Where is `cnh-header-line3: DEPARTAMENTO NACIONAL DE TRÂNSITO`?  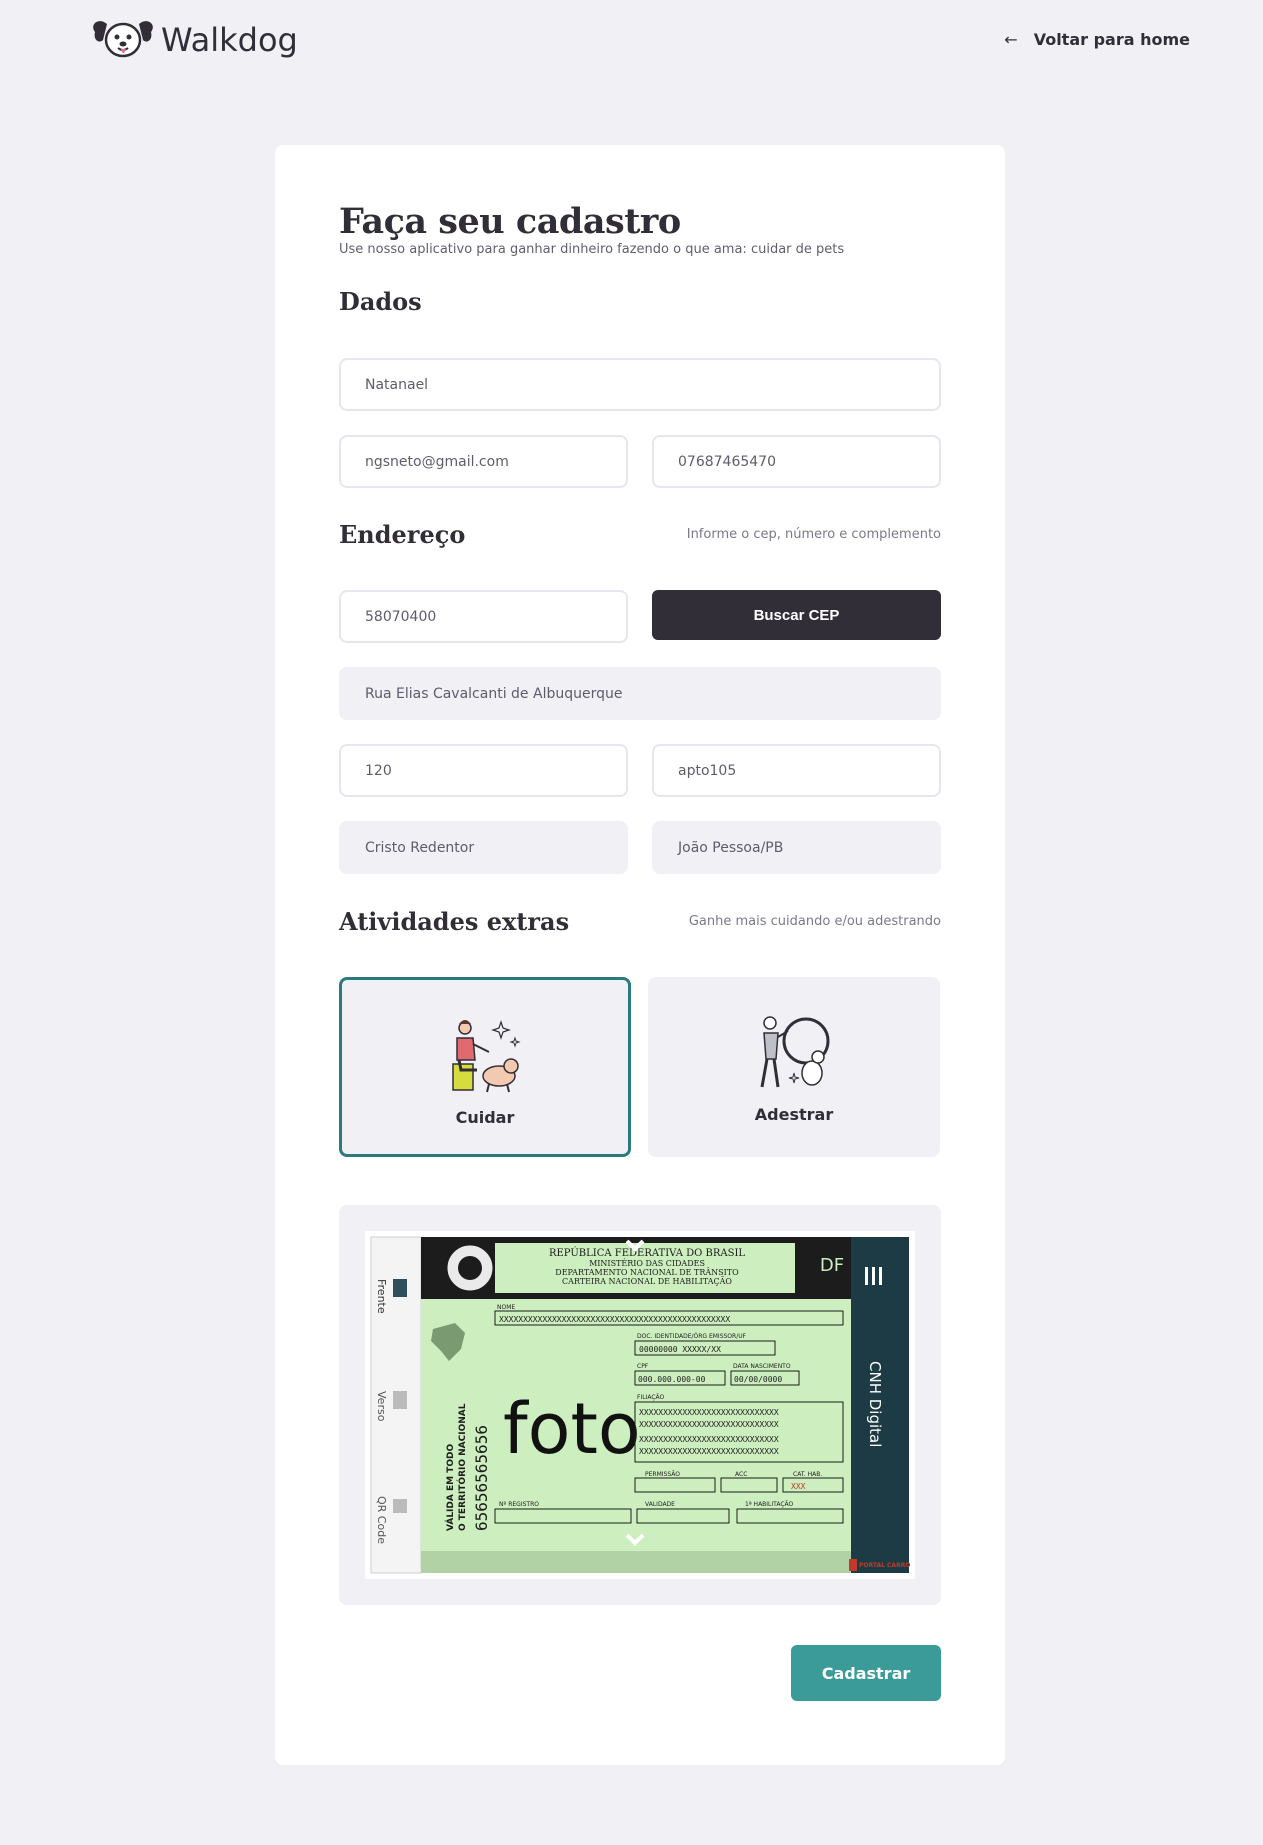 cnh-header-line3: DEPARTAMENTO NACIONAL DE TRÂNSITO is located at coordinates (647, 1272).